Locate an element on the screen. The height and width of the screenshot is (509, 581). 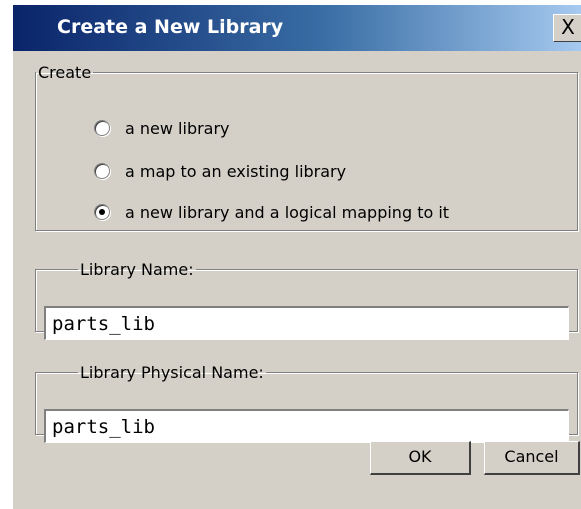
option-label: a map to an existing library is located at coordinates (236, 171).